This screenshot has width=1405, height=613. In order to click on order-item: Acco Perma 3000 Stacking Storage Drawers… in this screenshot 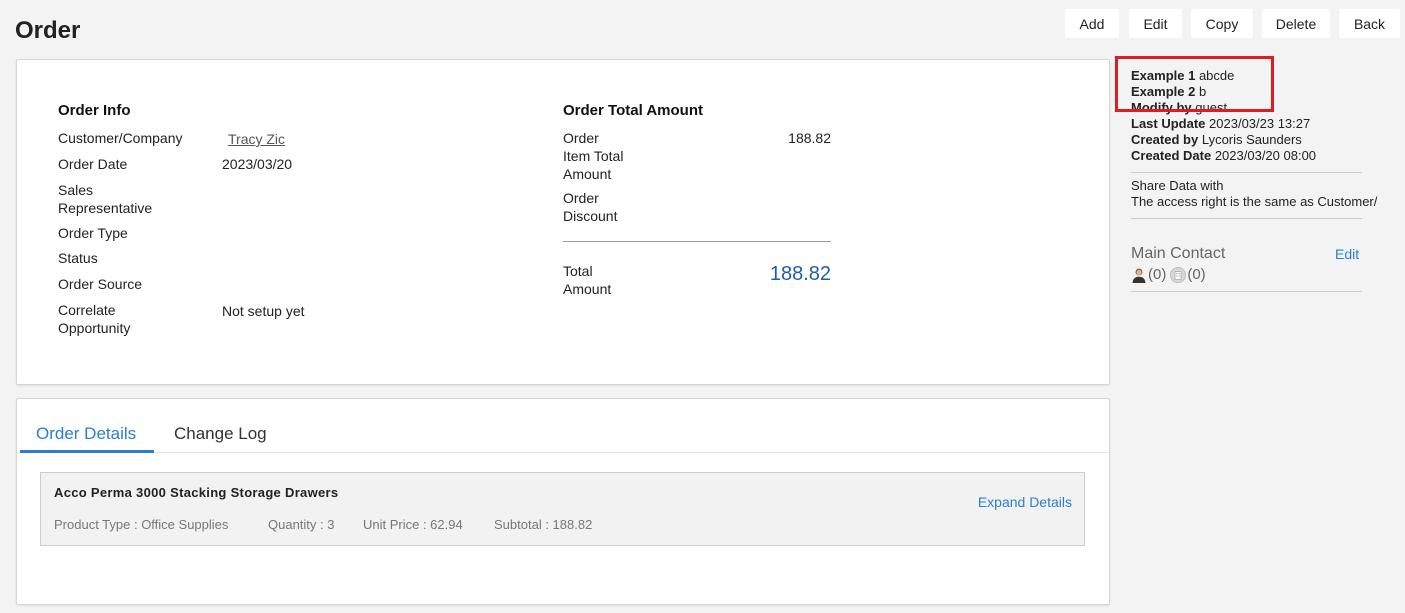, I will do `click(562, 509)`.